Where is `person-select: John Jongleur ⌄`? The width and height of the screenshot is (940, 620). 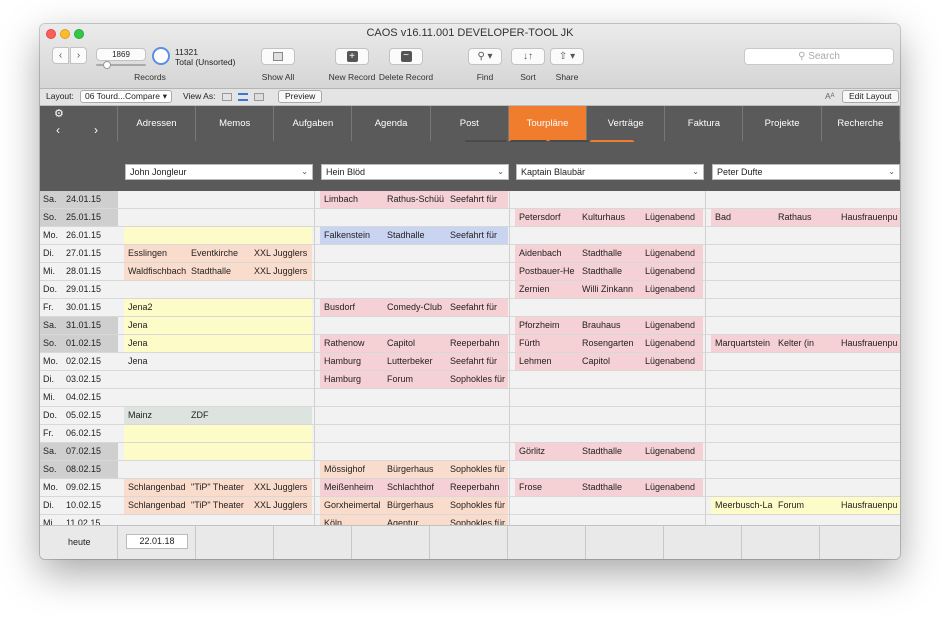 person-select: John Jongleur ⌄ is located at coordinates (219, 172).